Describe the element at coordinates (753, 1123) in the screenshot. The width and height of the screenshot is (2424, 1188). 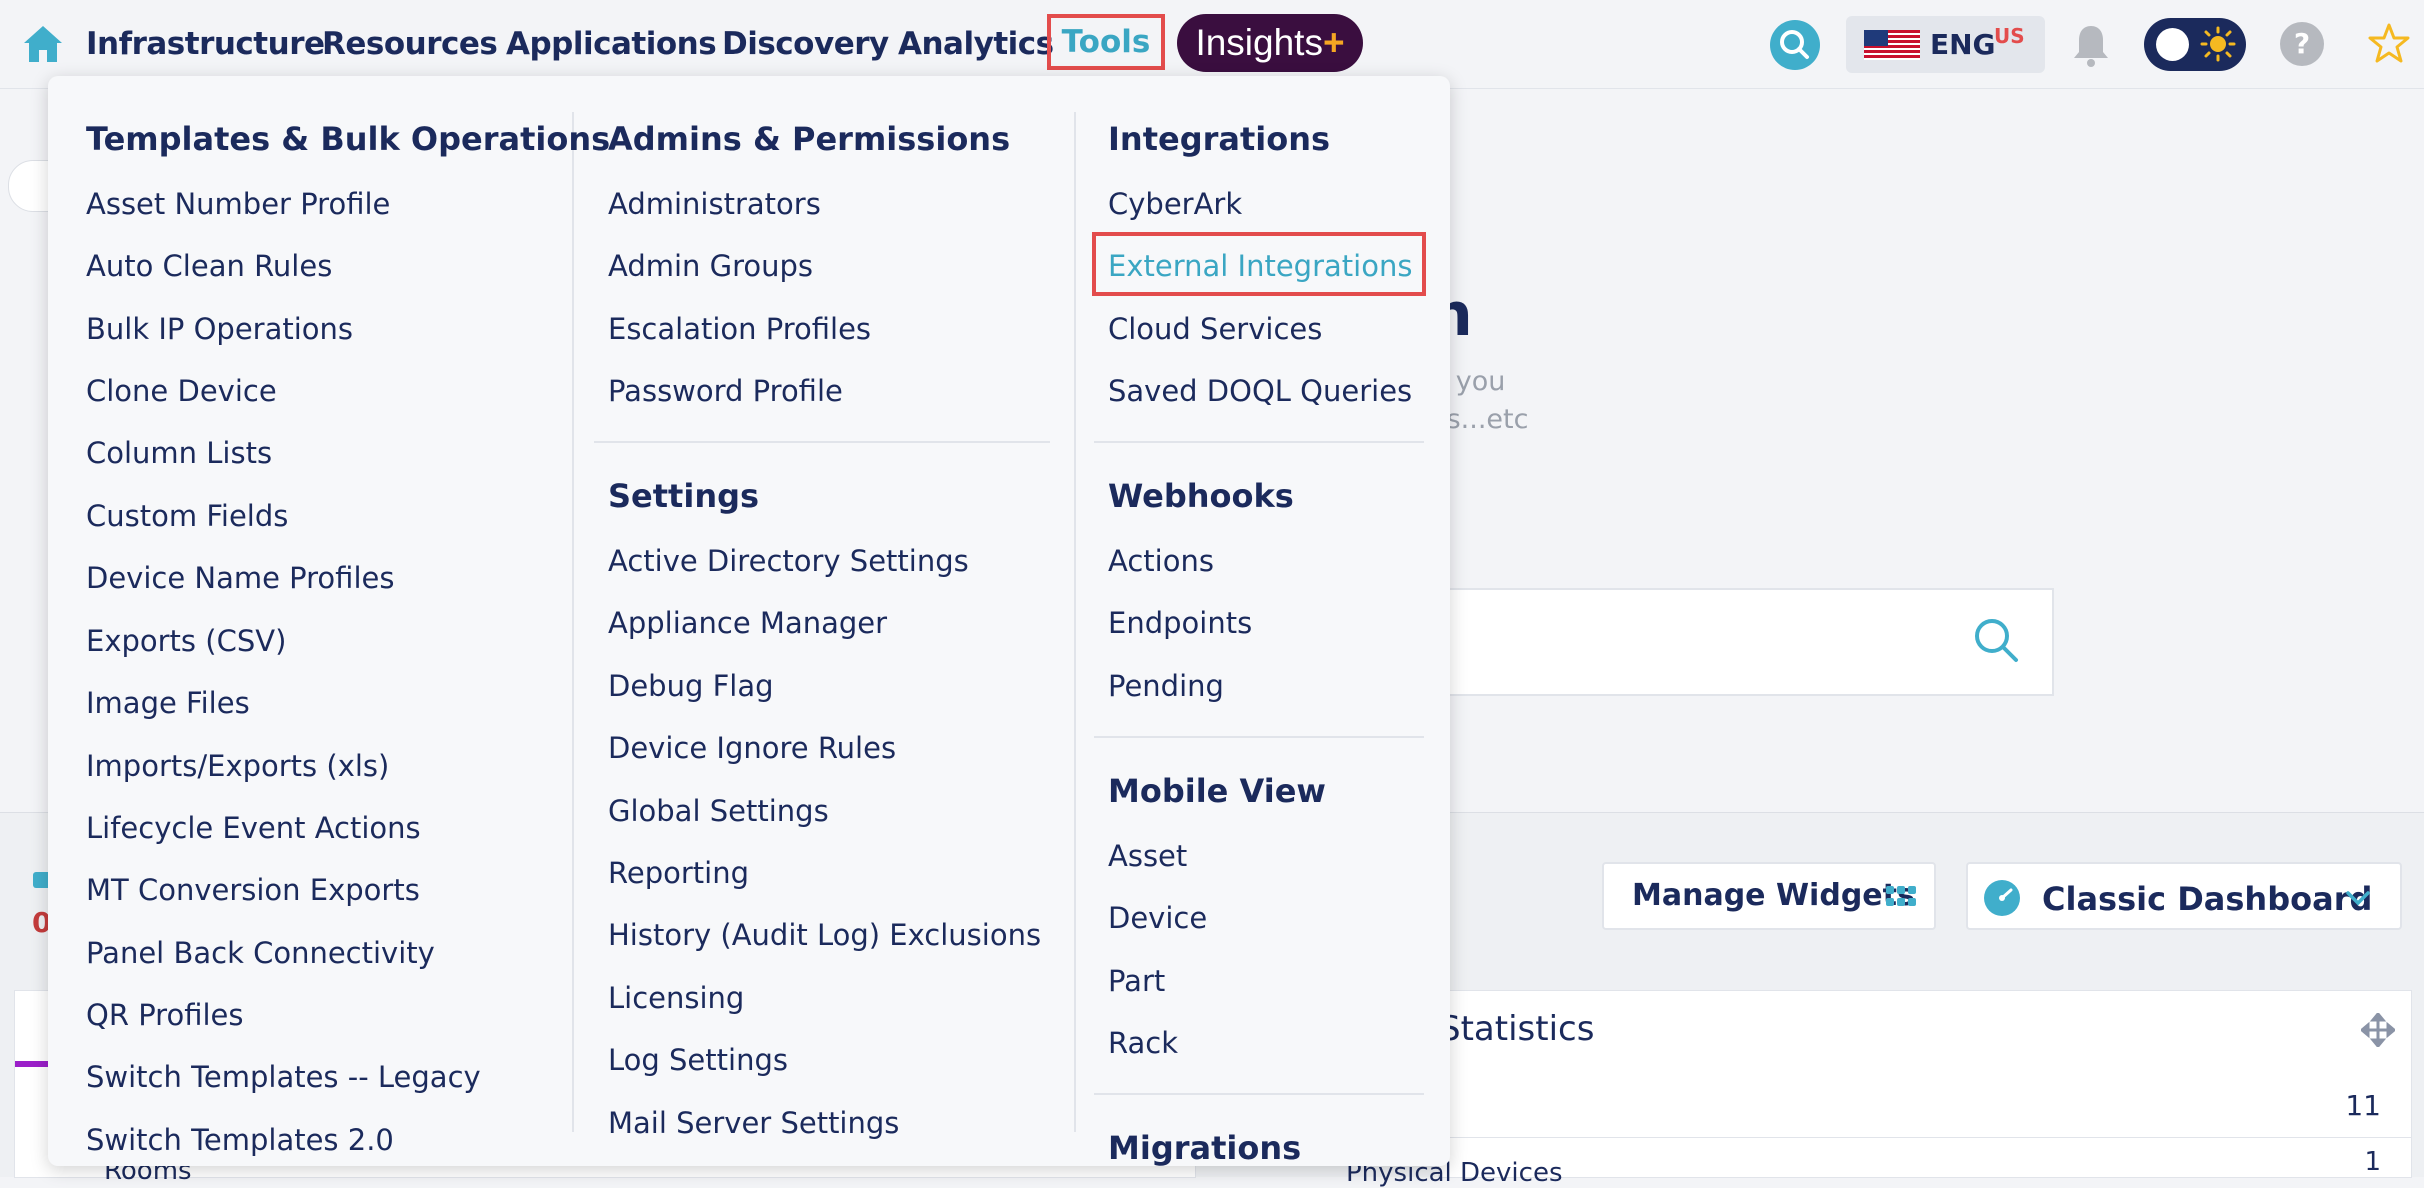
I see `menu-item-mail-server-settings: Mail Server Settings` at that location.